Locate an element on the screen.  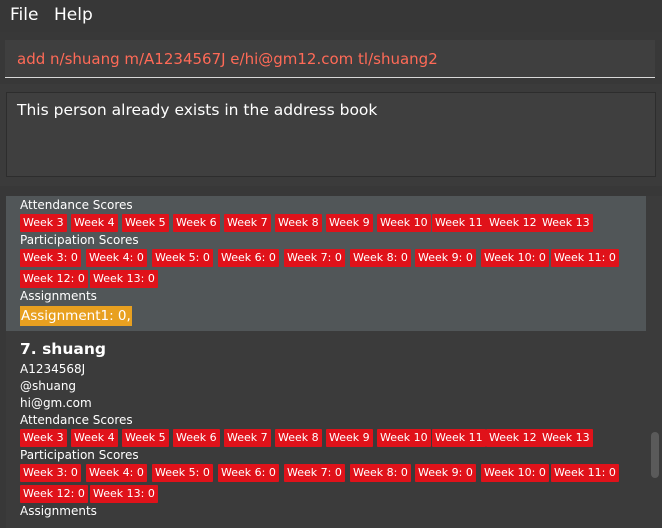
command-input is located at coordinates (330, 59).